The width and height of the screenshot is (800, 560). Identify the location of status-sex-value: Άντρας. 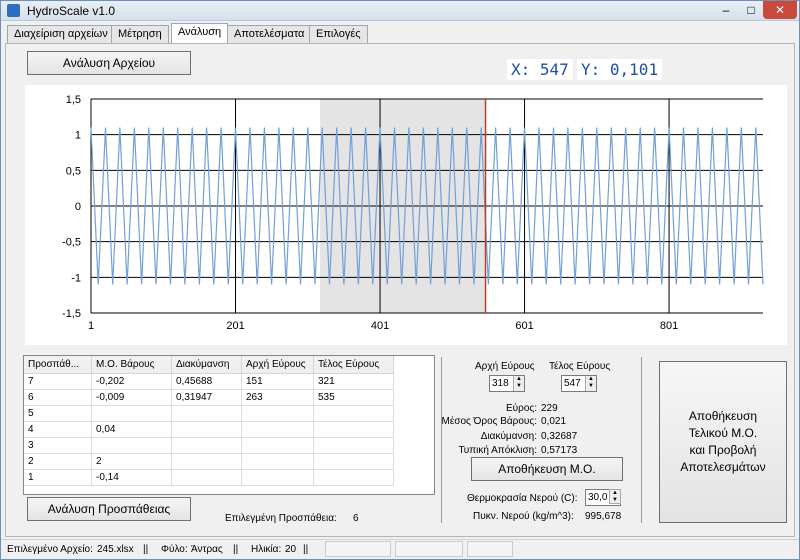
(207, 549).